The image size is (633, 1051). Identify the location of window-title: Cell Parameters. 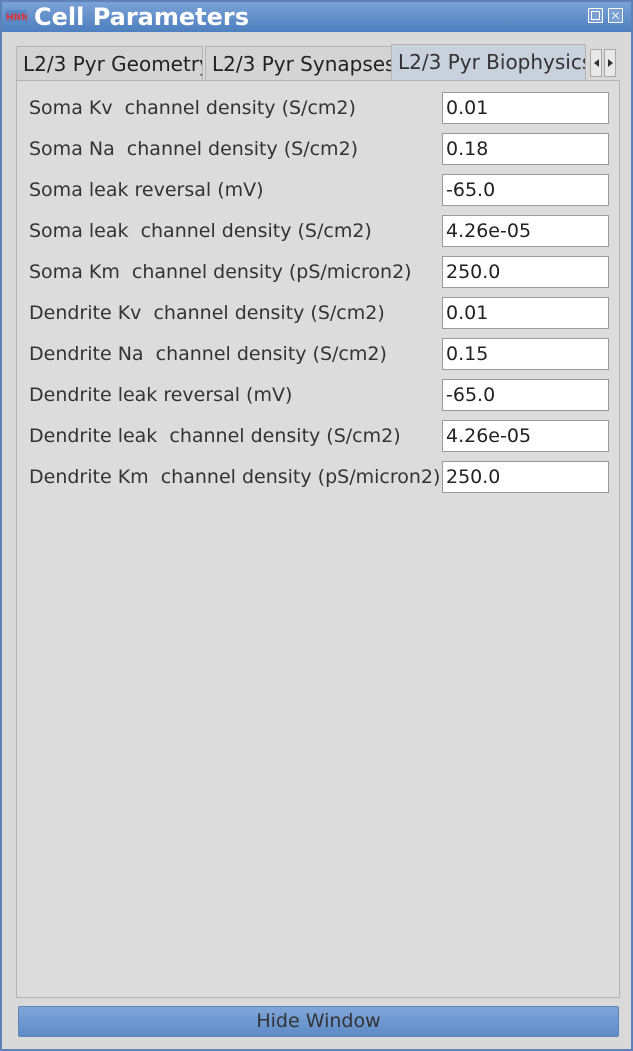
(142, 17).